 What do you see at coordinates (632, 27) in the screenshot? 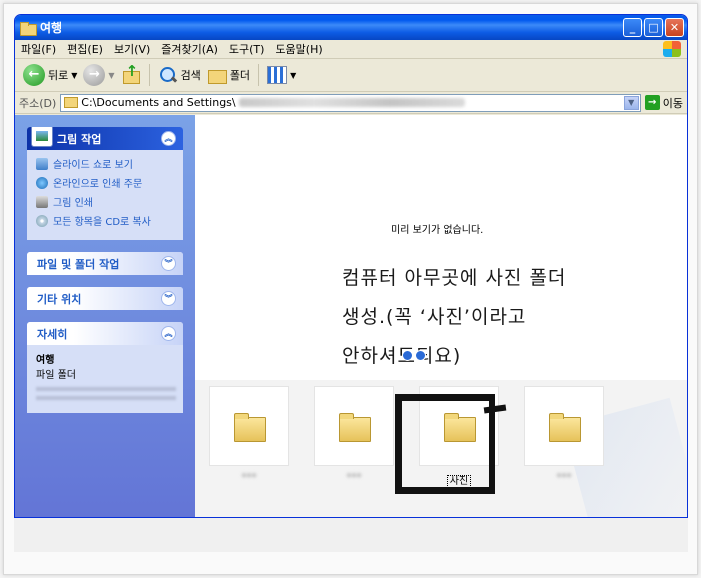
I see `minimize-button: _` at bounding box center [632, 27].